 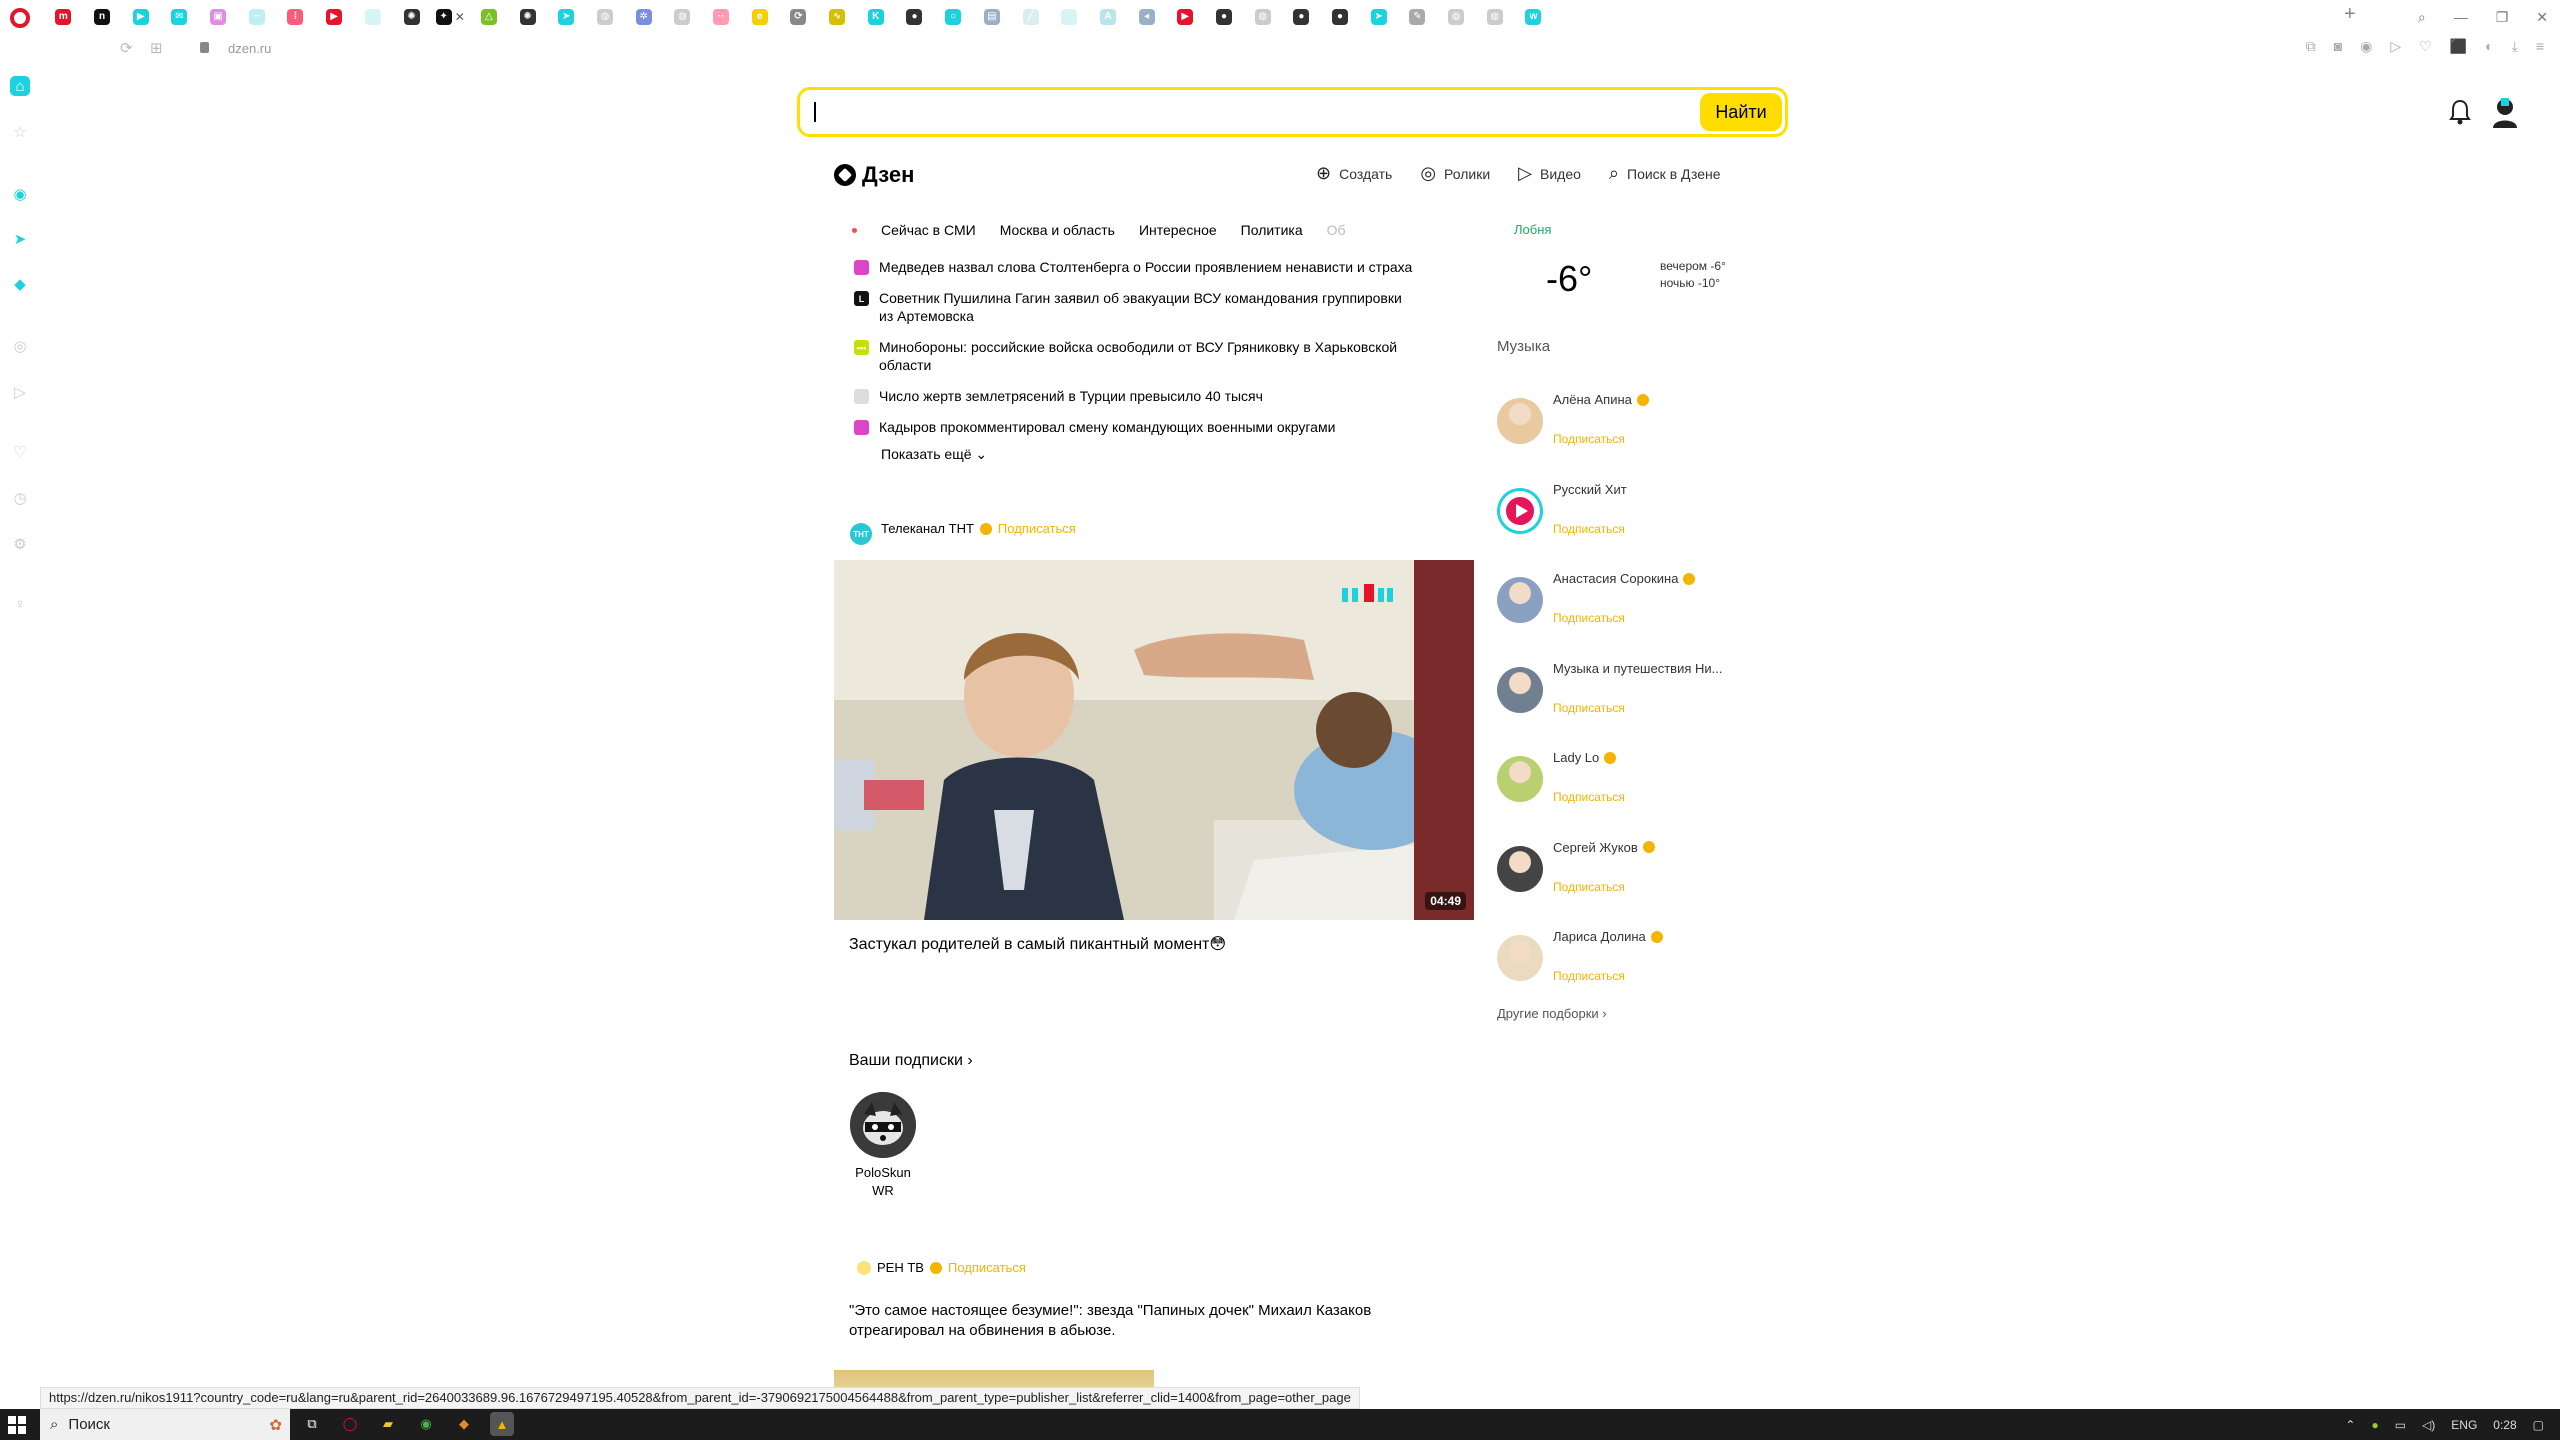 I want to click on notifications-bell-icon, so click(x=2460, y=112).